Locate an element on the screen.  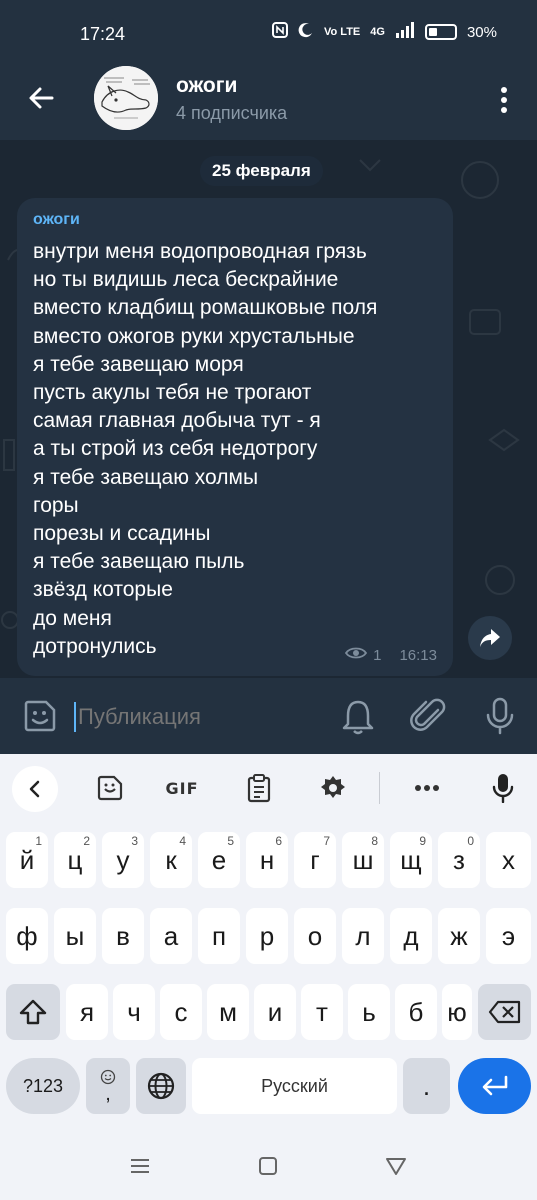
network-type: 4G is located at coordinates (377, 32).